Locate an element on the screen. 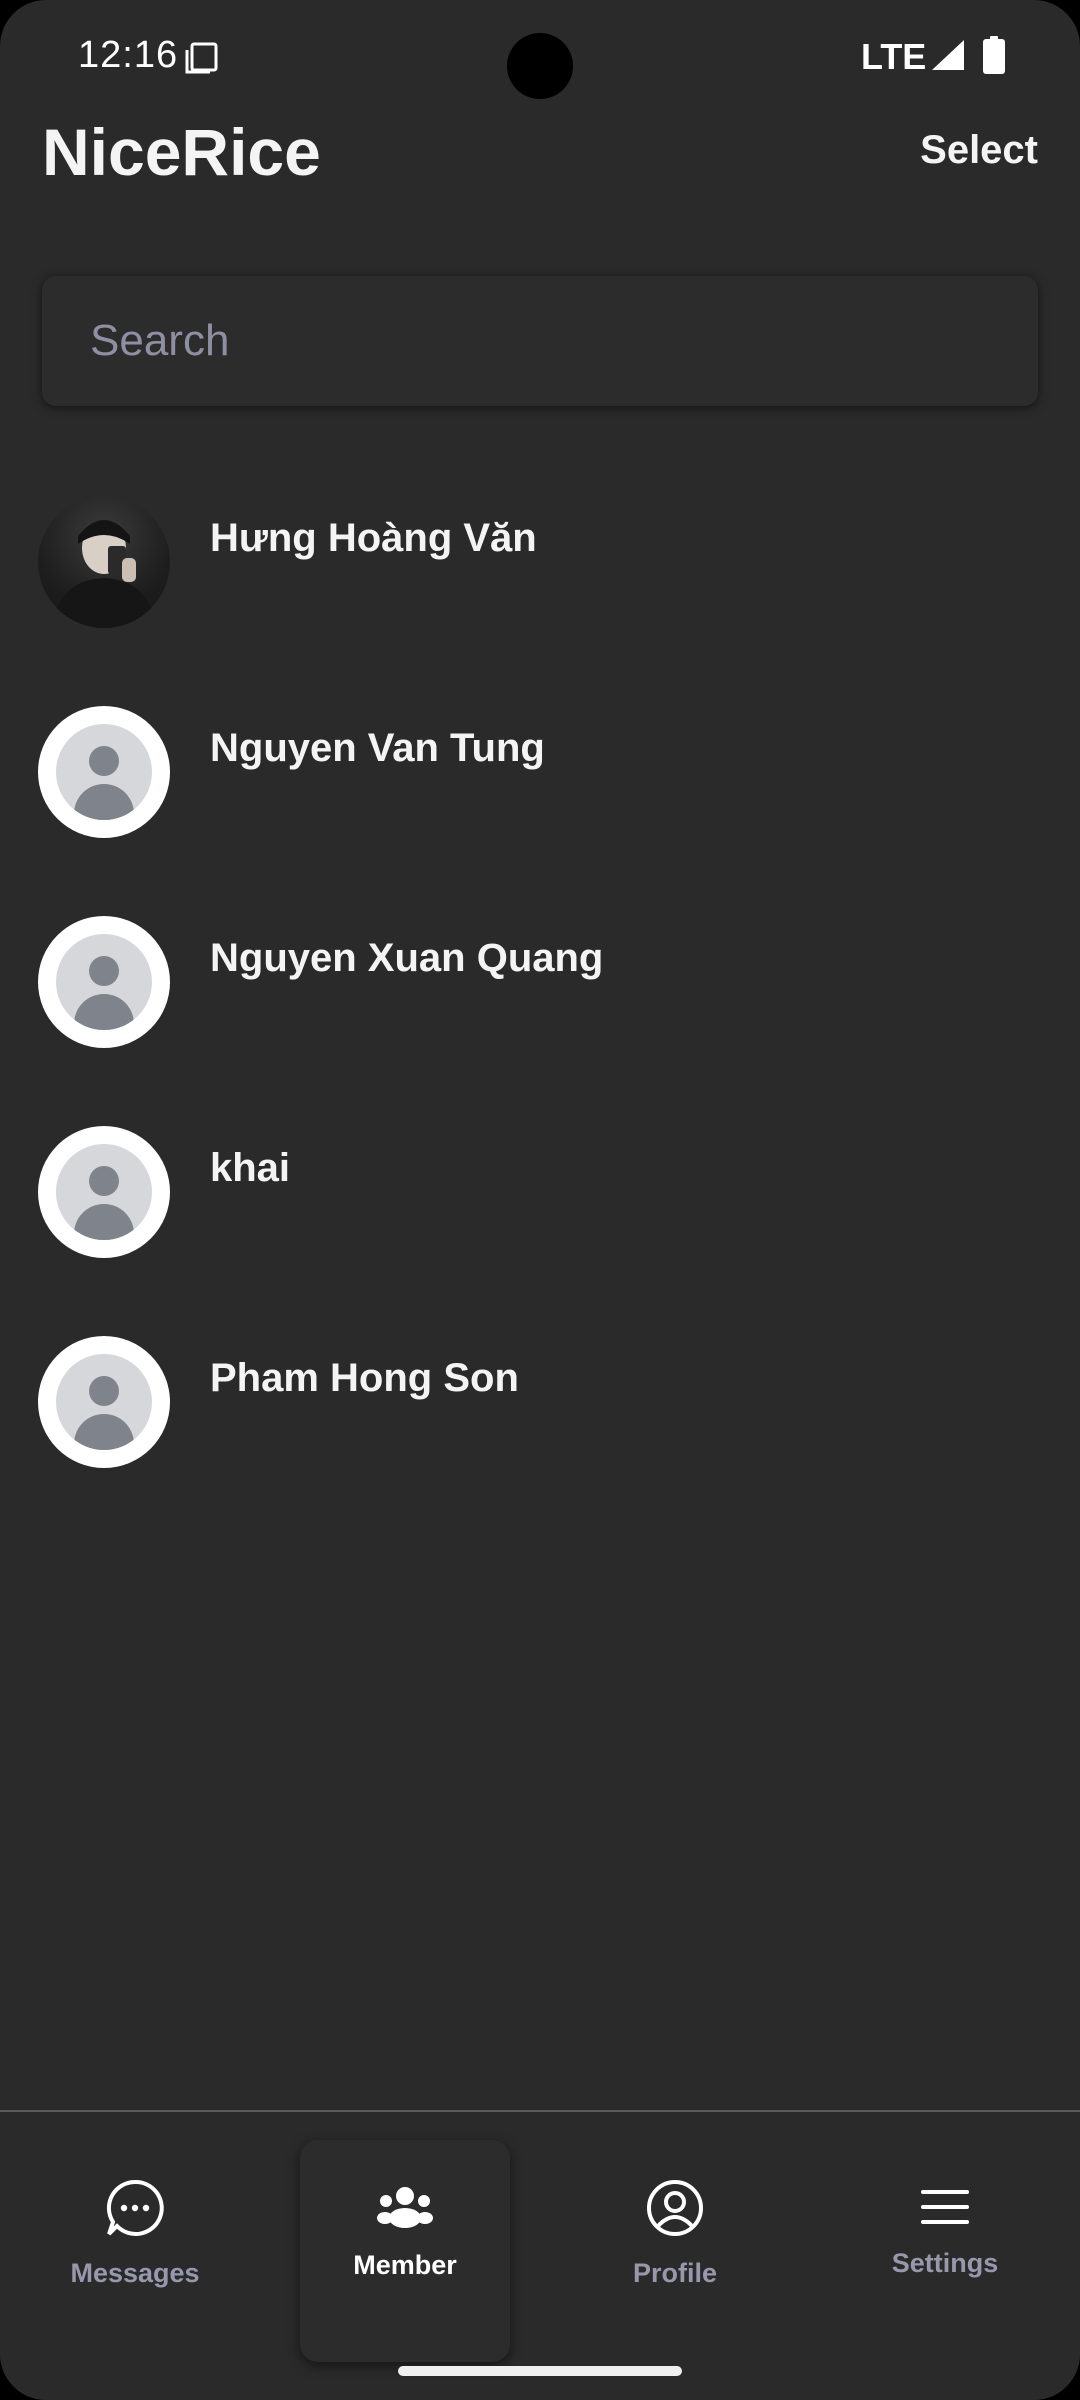  tab-settings-label: Settings is located at coordinates (945, 2263).